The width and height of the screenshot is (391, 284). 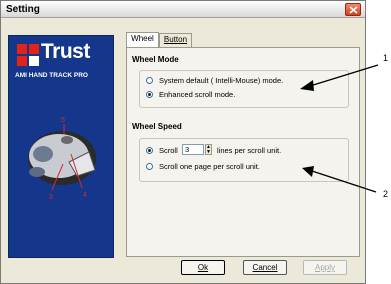 I want to click on arrow-head-1-icon, so click(x=307, y=85).